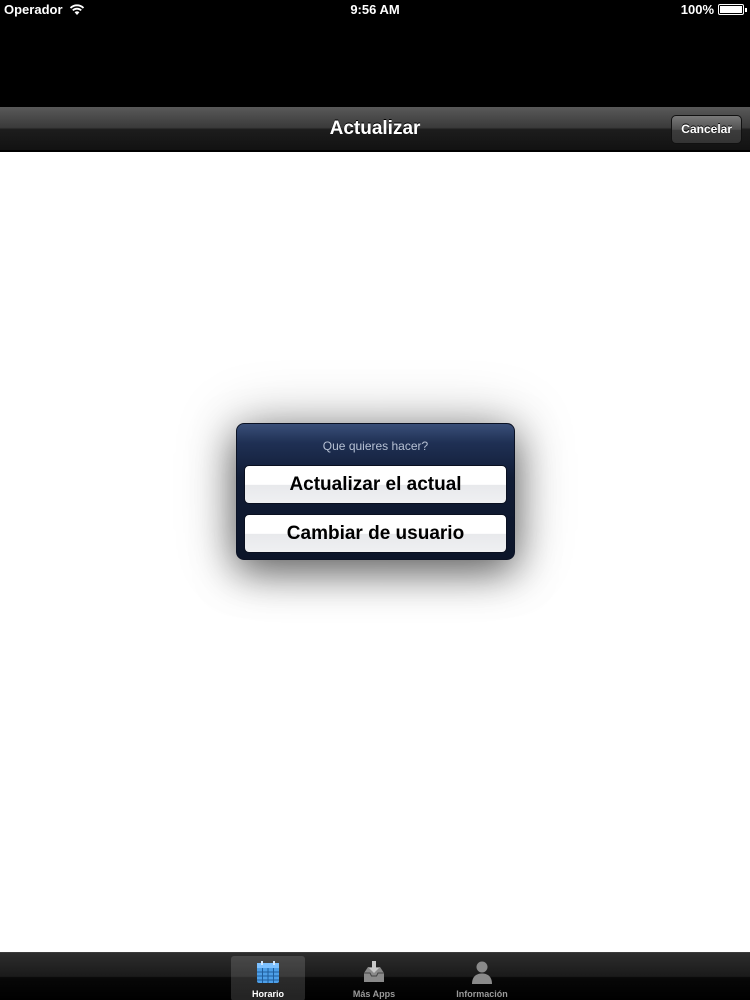  What do you see at coordinates (374, 994) in the screenshot?
I see `tab-mas-apps-label: Más Apps` at bounding box center [374, 994].